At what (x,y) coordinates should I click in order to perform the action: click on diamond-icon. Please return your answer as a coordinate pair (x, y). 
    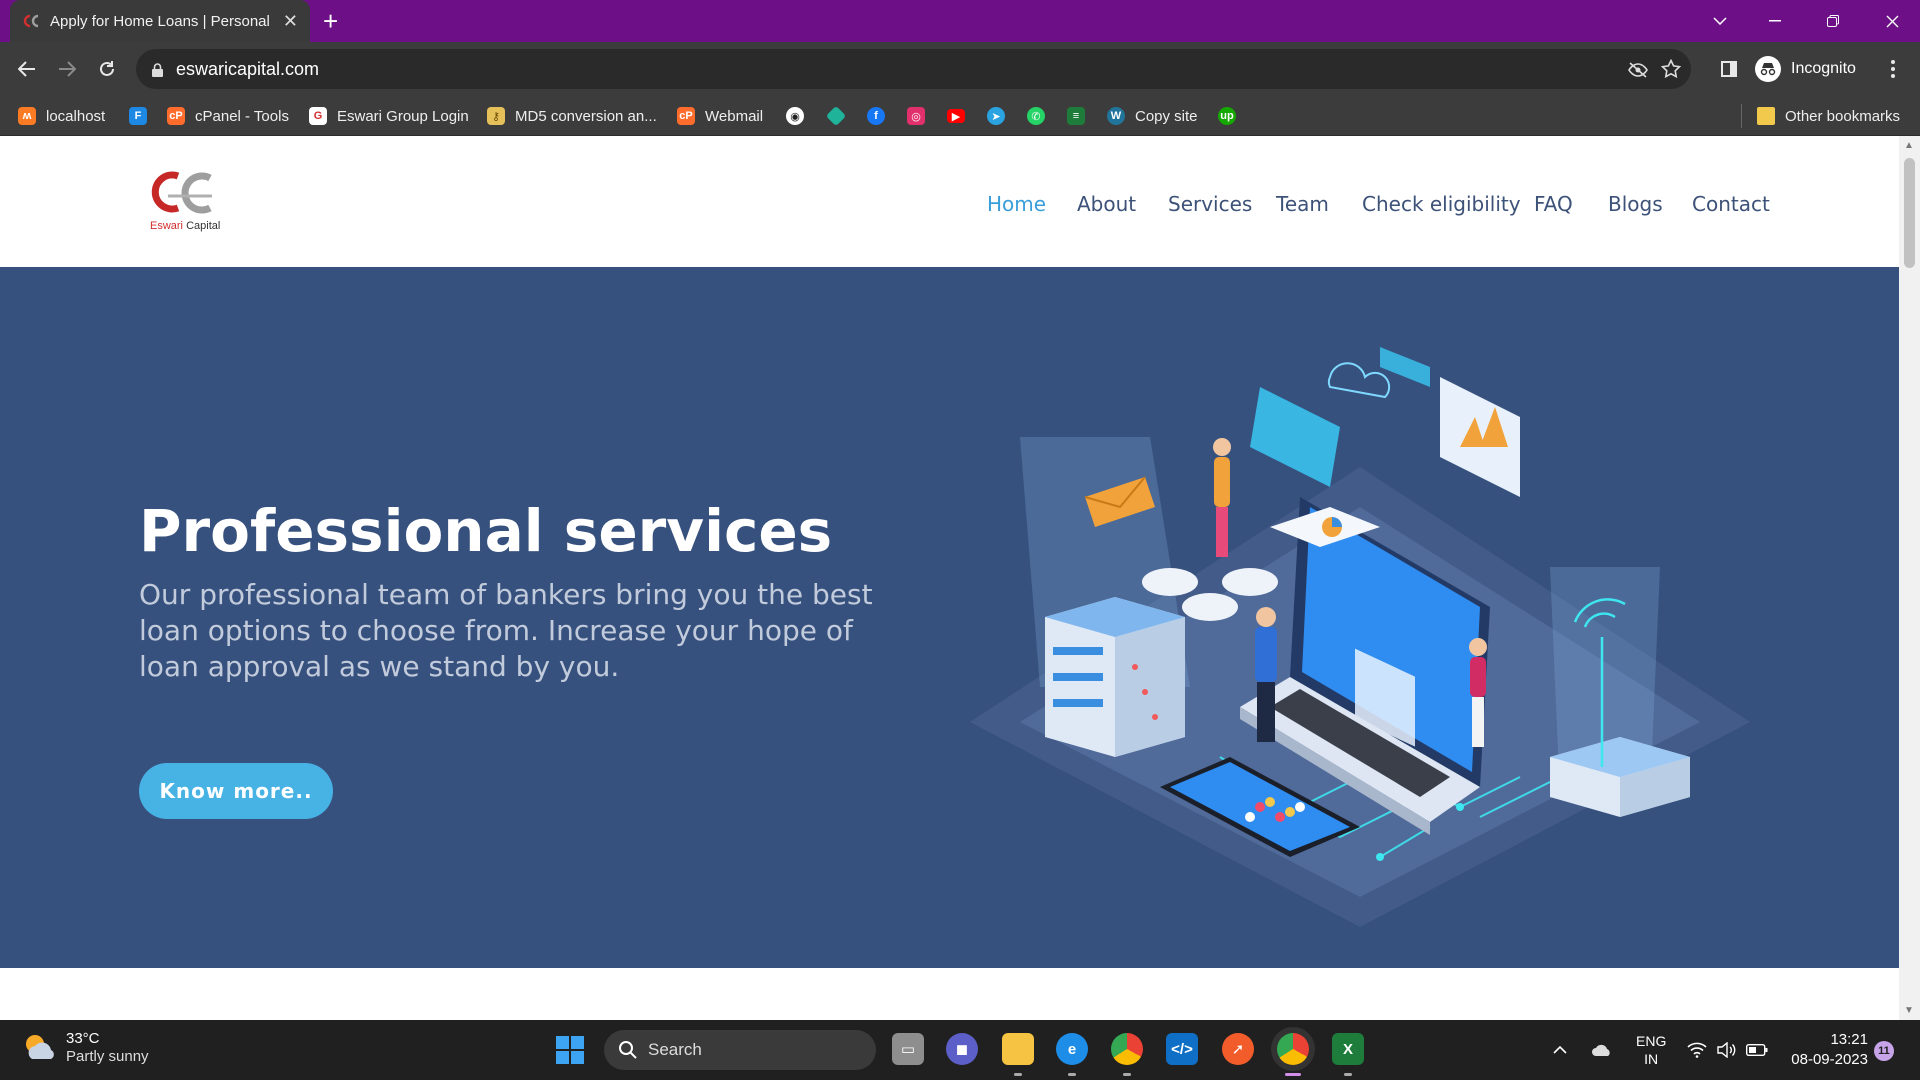
    Looking at the image, I should click on (836, 116).